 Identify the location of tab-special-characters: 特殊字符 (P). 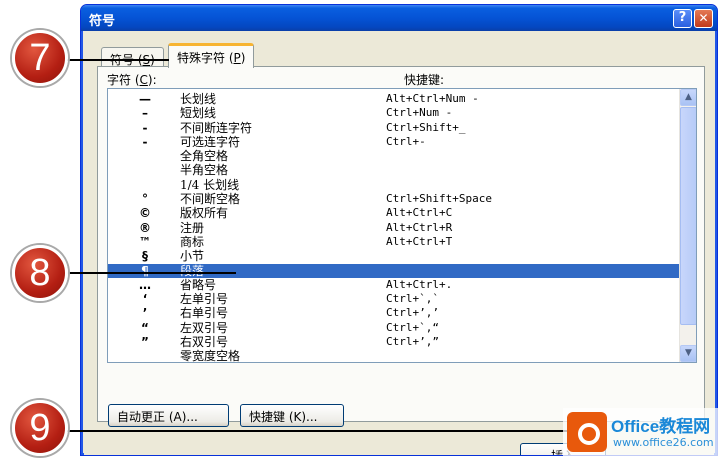
(211, 55).